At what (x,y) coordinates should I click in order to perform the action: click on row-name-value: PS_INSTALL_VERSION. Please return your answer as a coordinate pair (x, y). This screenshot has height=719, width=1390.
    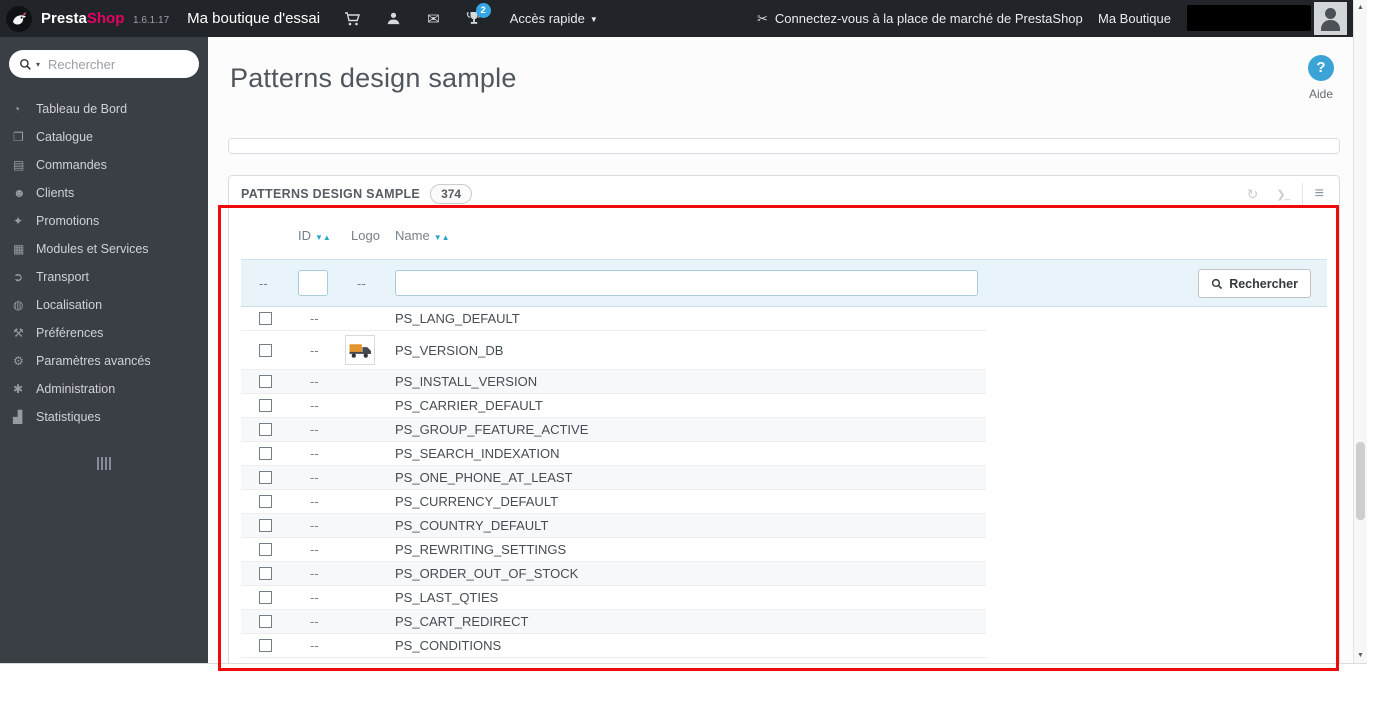
    Looking at the image, I should click on (466, 381).